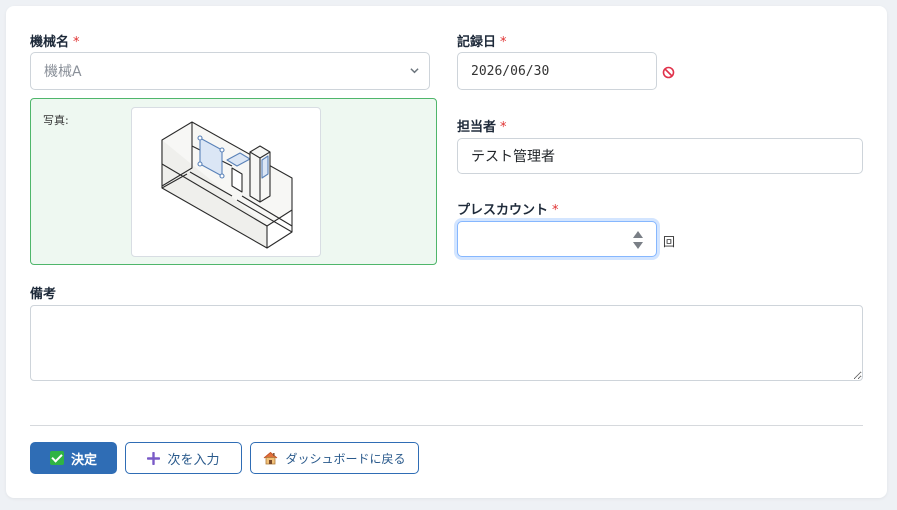  Describe the element at coordinates (503, 127) in the screenshot. I see `person-required-mark: *` at that location.